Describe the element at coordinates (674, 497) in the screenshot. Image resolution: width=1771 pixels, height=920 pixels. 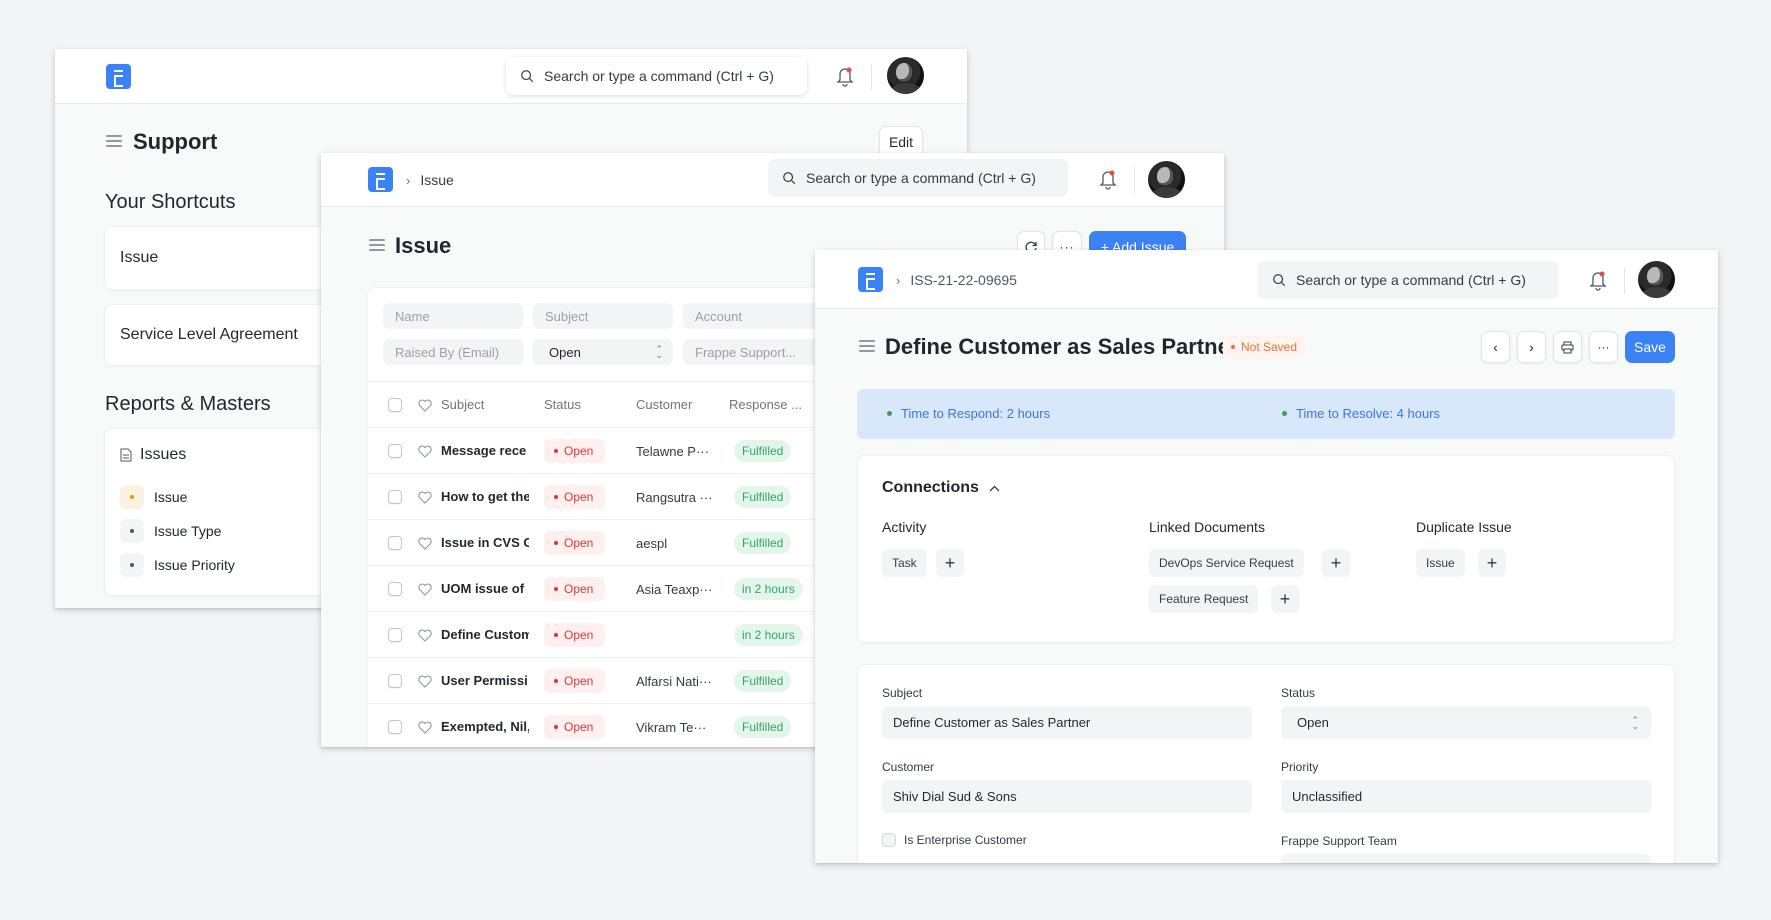
I see `row-customer: Rangsutra ···` at that location.